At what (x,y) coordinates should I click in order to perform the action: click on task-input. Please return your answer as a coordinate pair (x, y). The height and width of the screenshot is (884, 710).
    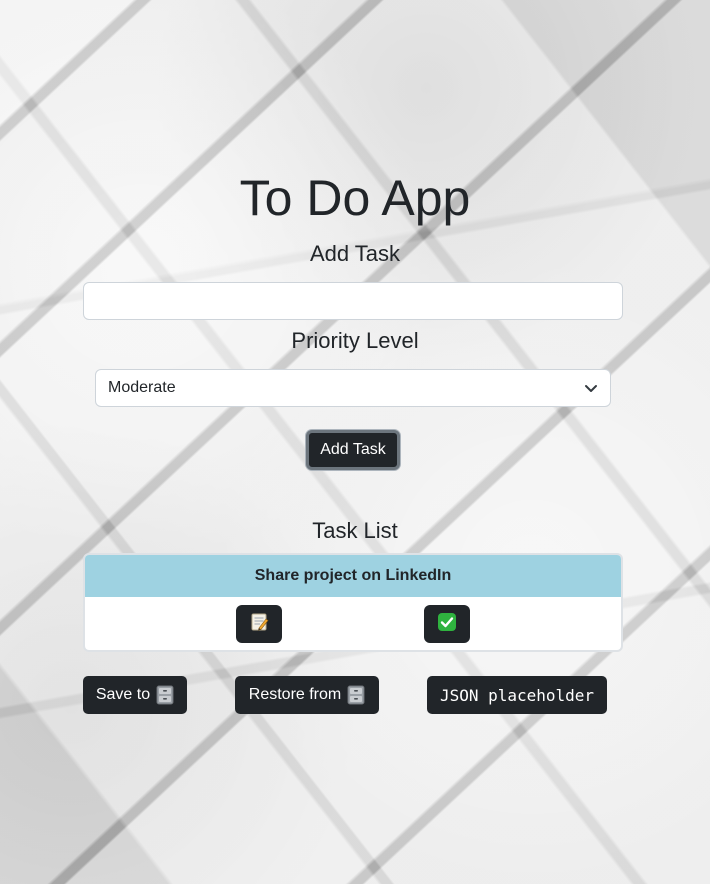
    Looking at the image, I should click on (353, 301).